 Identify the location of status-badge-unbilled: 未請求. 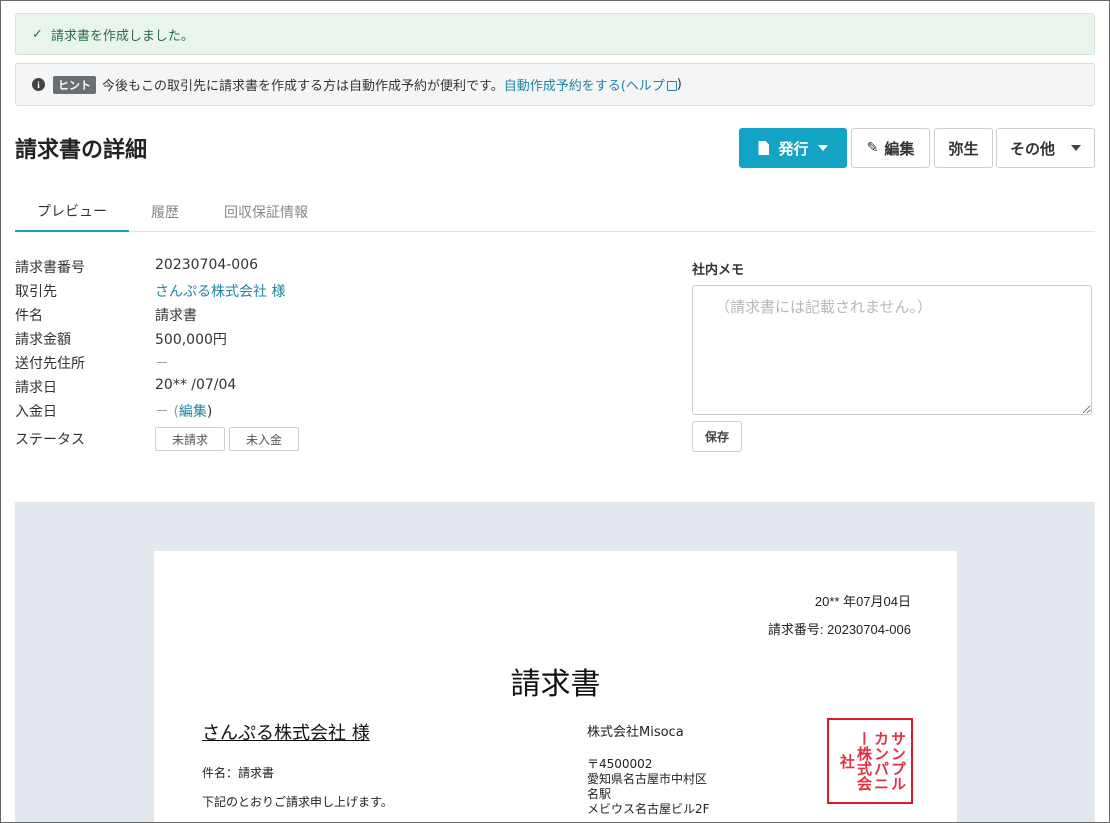
(190, 439).